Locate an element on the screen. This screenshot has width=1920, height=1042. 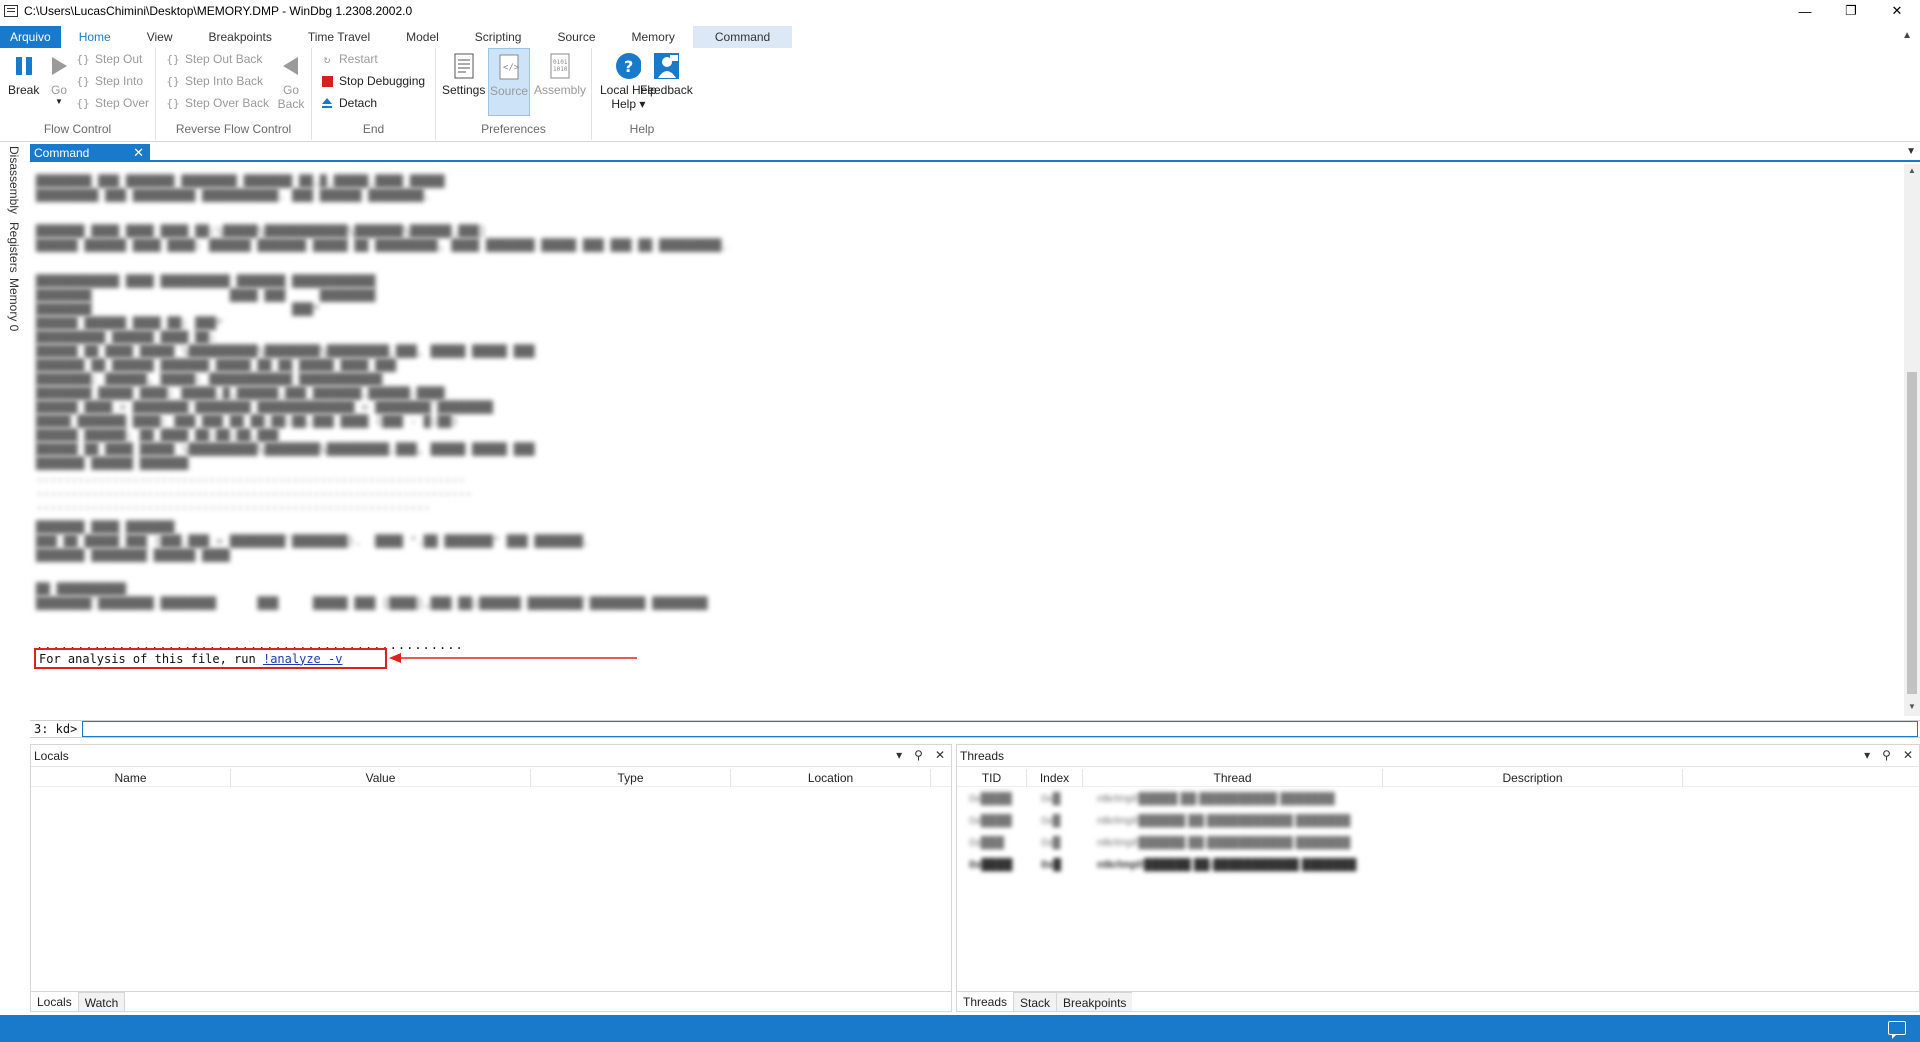
threads-title: Threads is located at coordinates (982, 755).